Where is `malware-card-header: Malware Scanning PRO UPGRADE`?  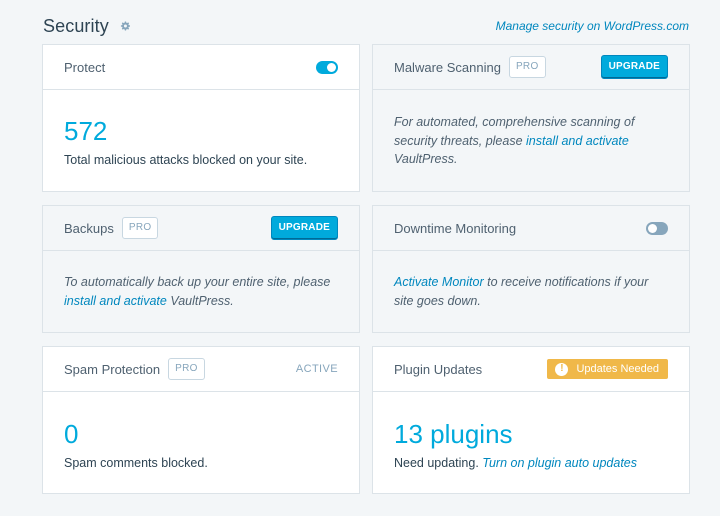
malware-card-header: Malware Scanning PRO UPGRADE is located at coordinates (531, 67).